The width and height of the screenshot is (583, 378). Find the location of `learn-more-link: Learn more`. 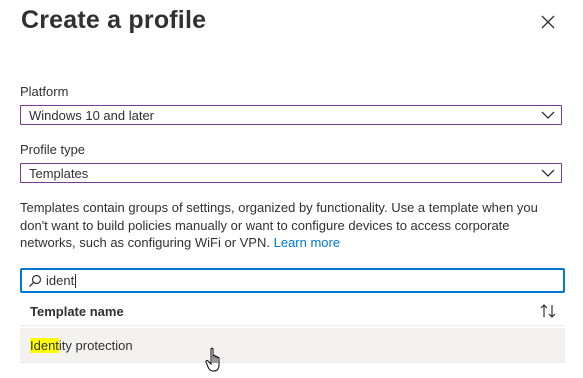

learn-more-link: Learn more is located at coordinates (307, 242).